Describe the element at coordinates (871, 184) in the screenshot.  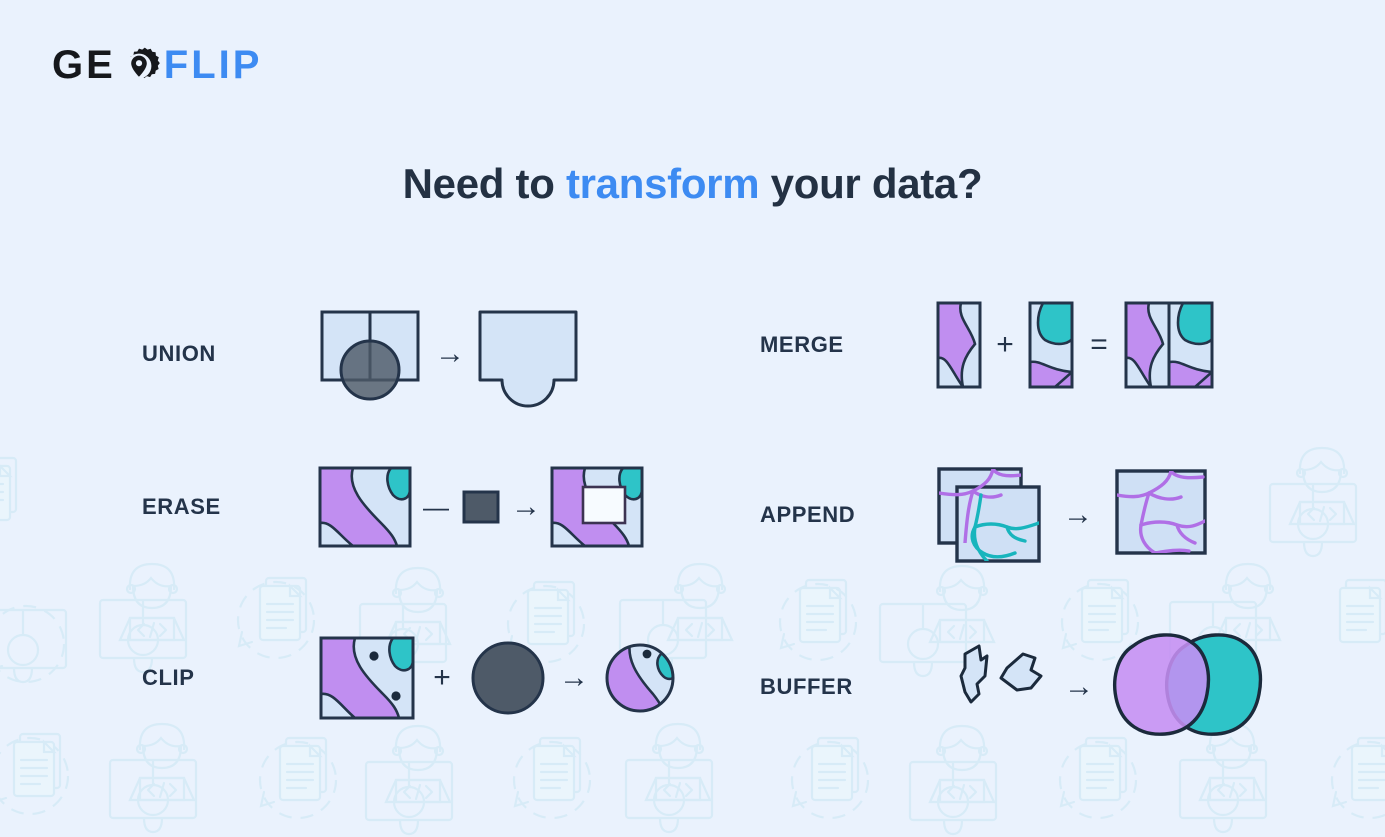
I see `headline-after: your data?` at that location.